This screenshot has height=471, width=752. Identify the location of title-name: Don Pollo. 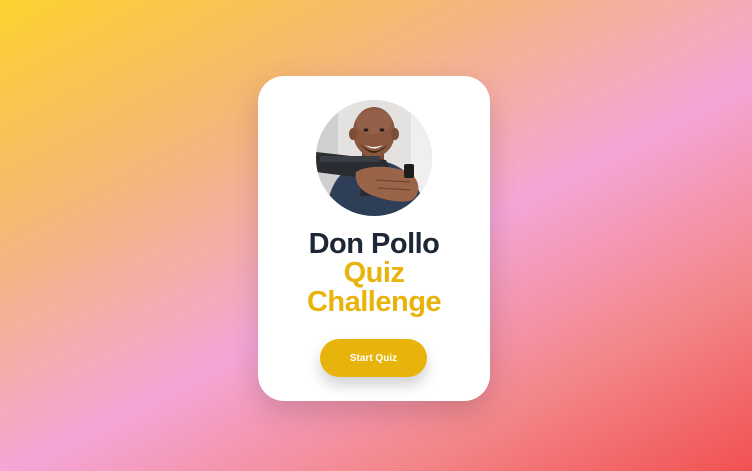
(374, 244).